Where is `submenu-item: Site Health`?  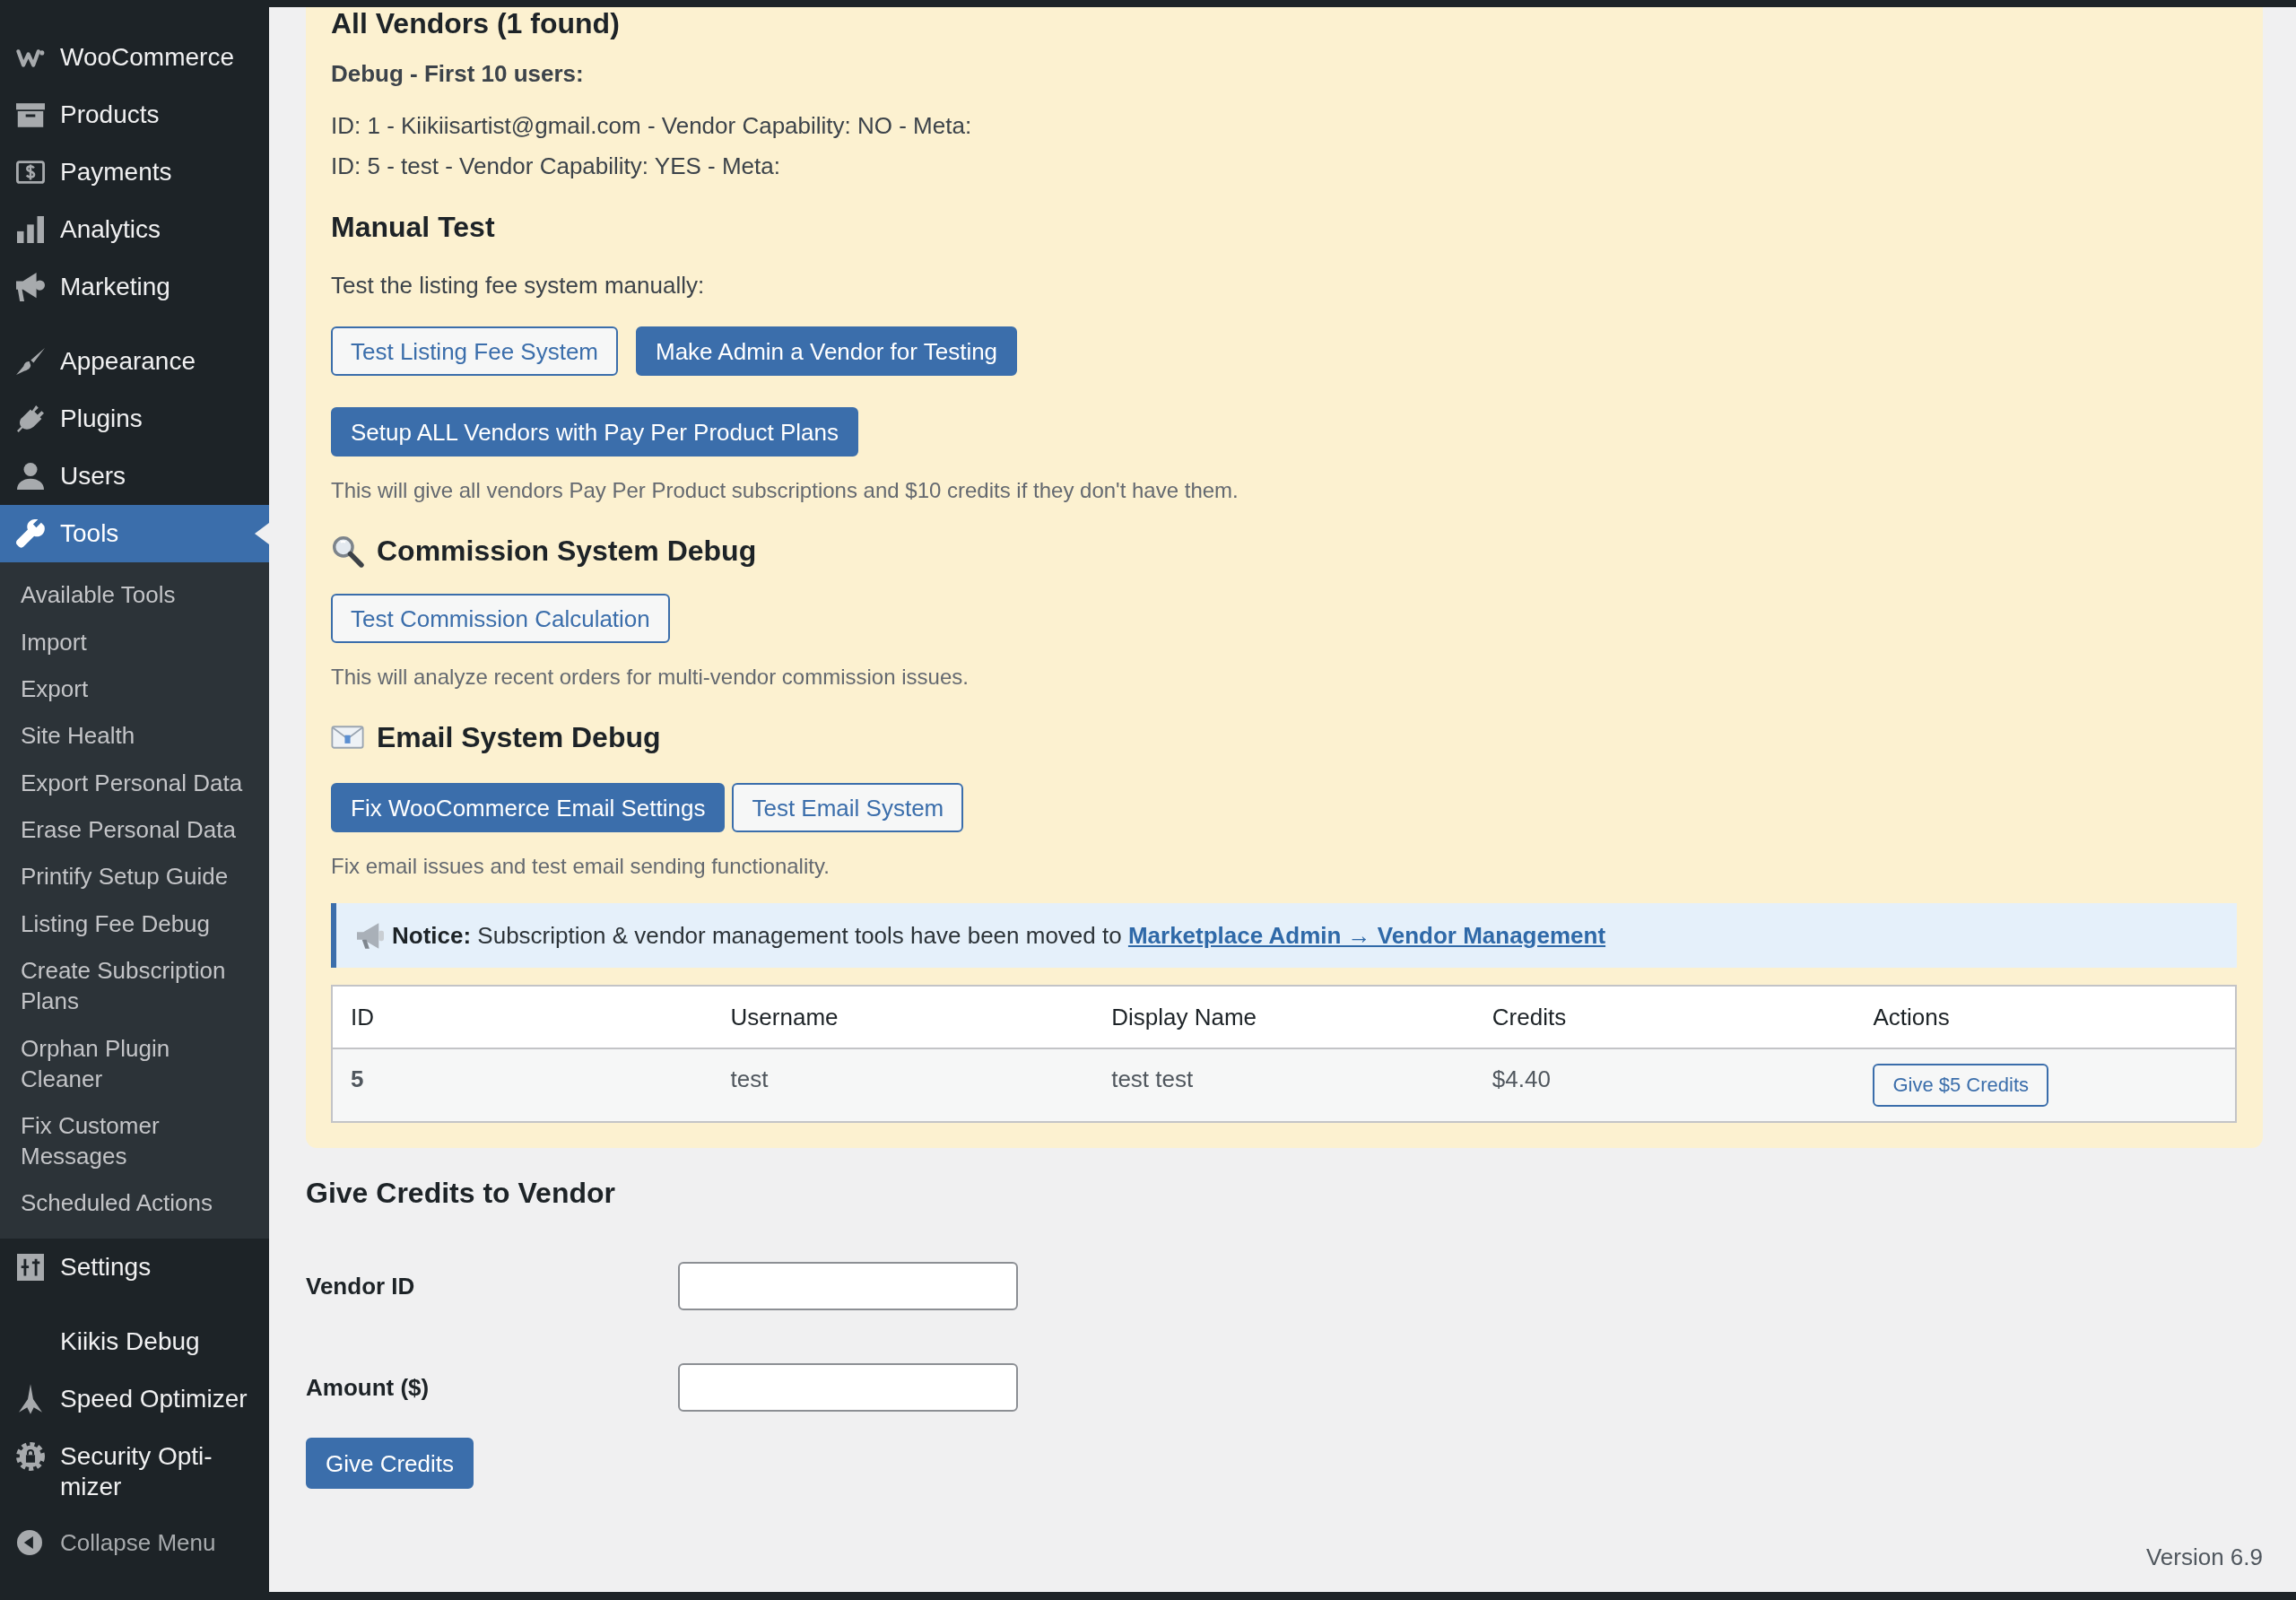 submenu-item: Site Health is located at coordinates (134, 736).